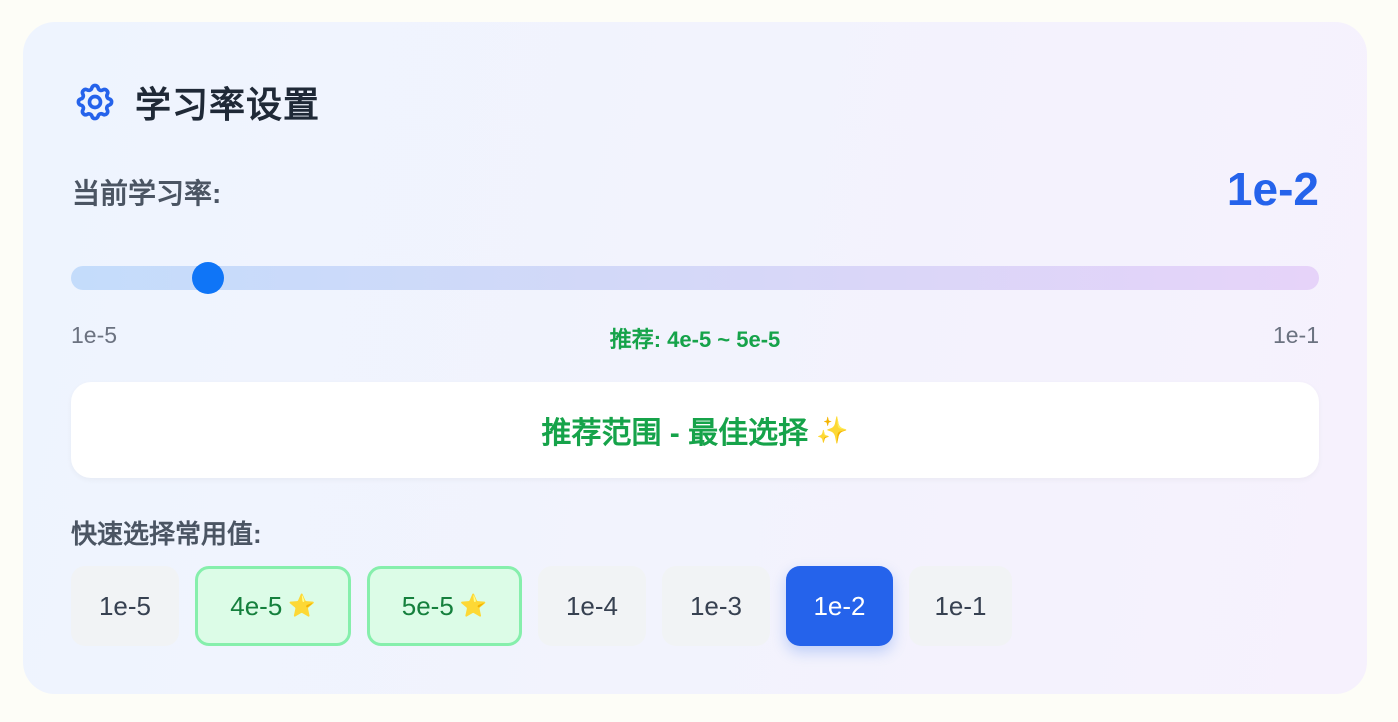  I want to click on card-header: 学习率设置, so click(196, 102).